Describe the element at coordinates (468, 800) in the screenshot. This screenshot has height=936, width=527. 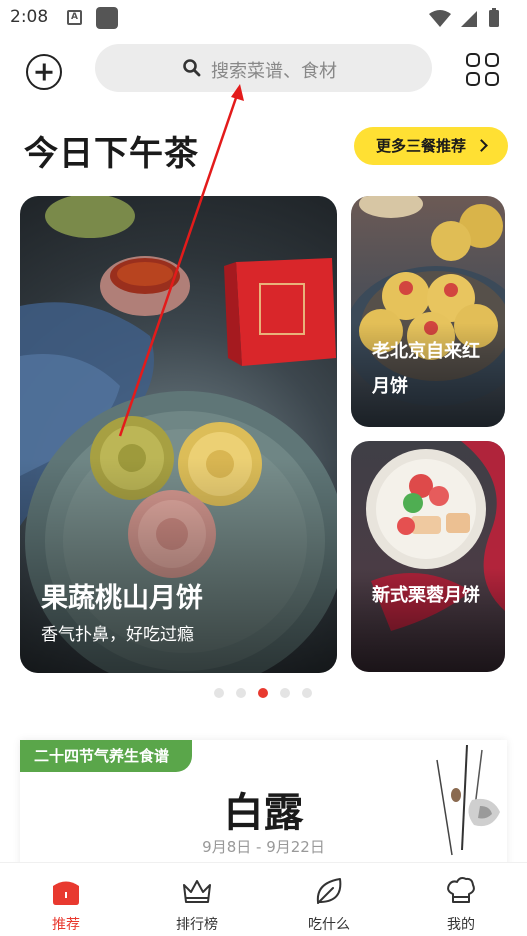
I see `ink-painting-illustration` at that location.